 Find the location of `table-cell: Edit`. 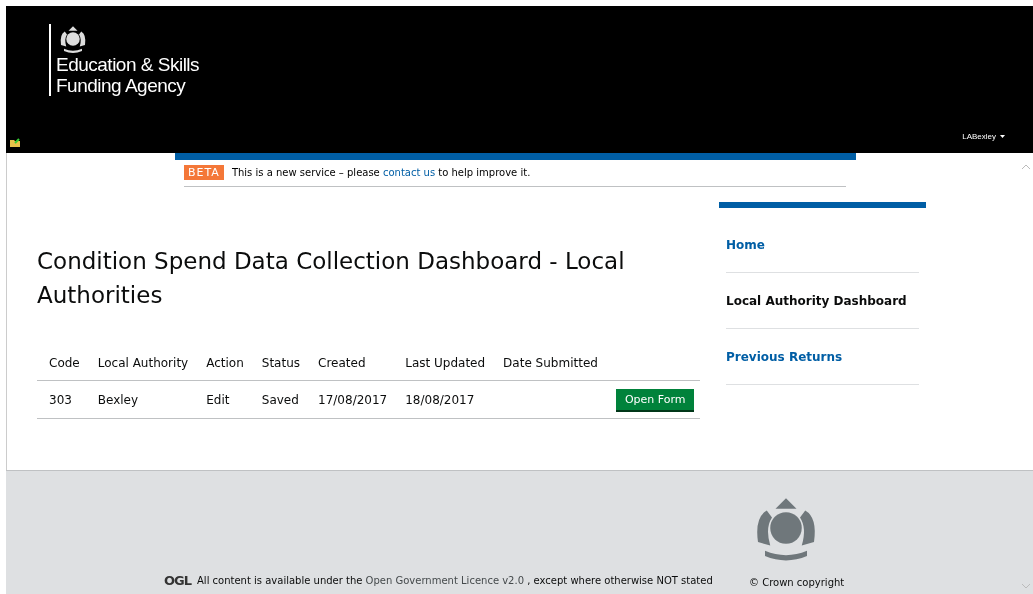

table-cell: Edit is located at coordinates (222, 399).